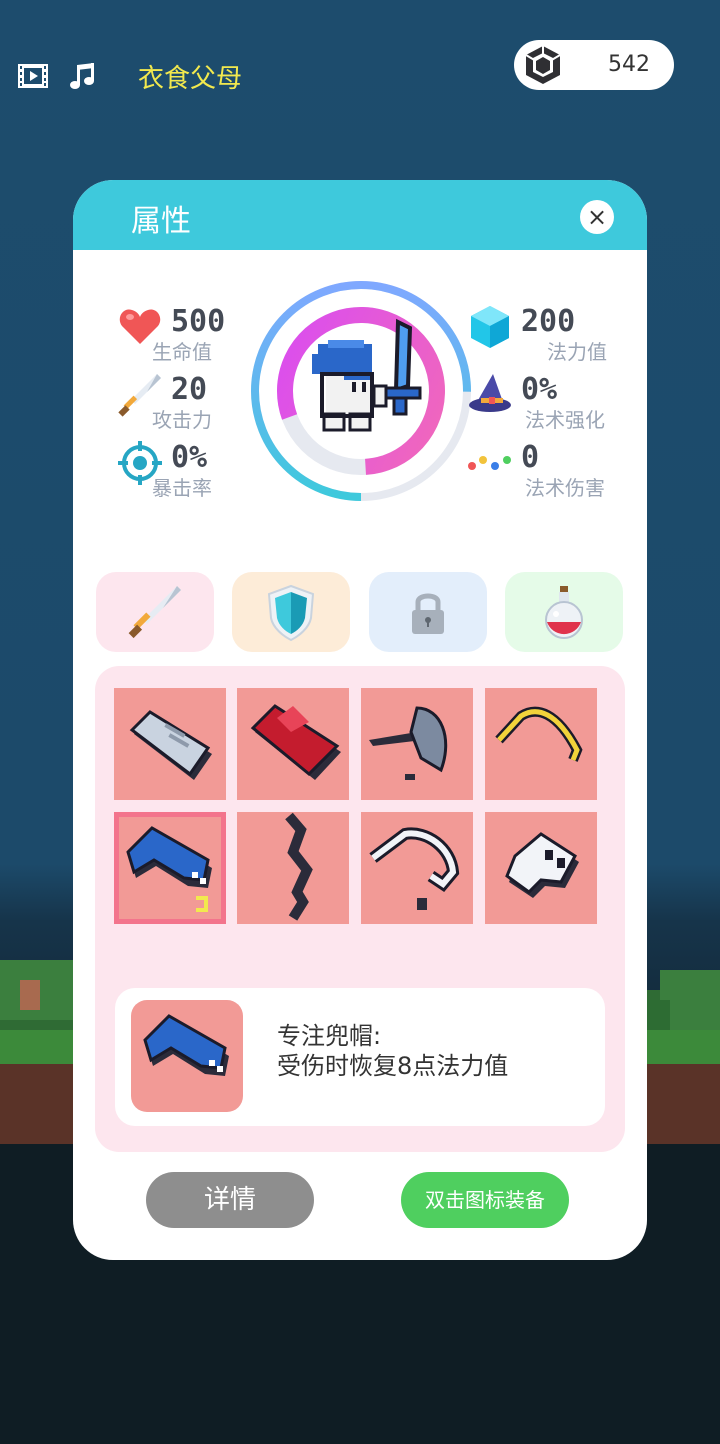 The height and width of the screenshot is (1444, 720). I want to click on stat-health-value: 500, so click(198, 321).